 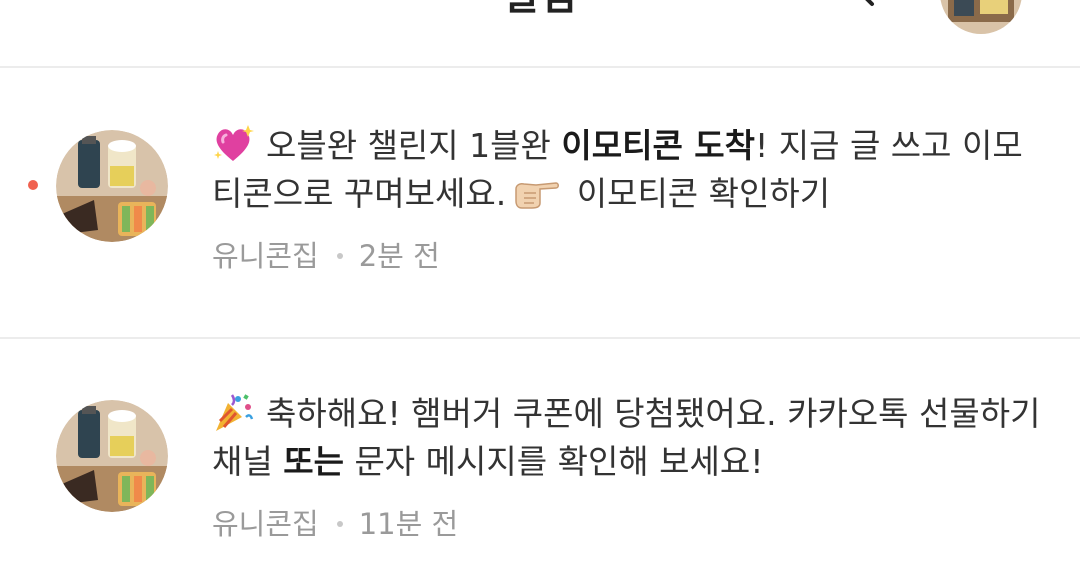 I want to click on message-text: 문자 메시지를 확인해 보세요!, so click(x=553, y=461).